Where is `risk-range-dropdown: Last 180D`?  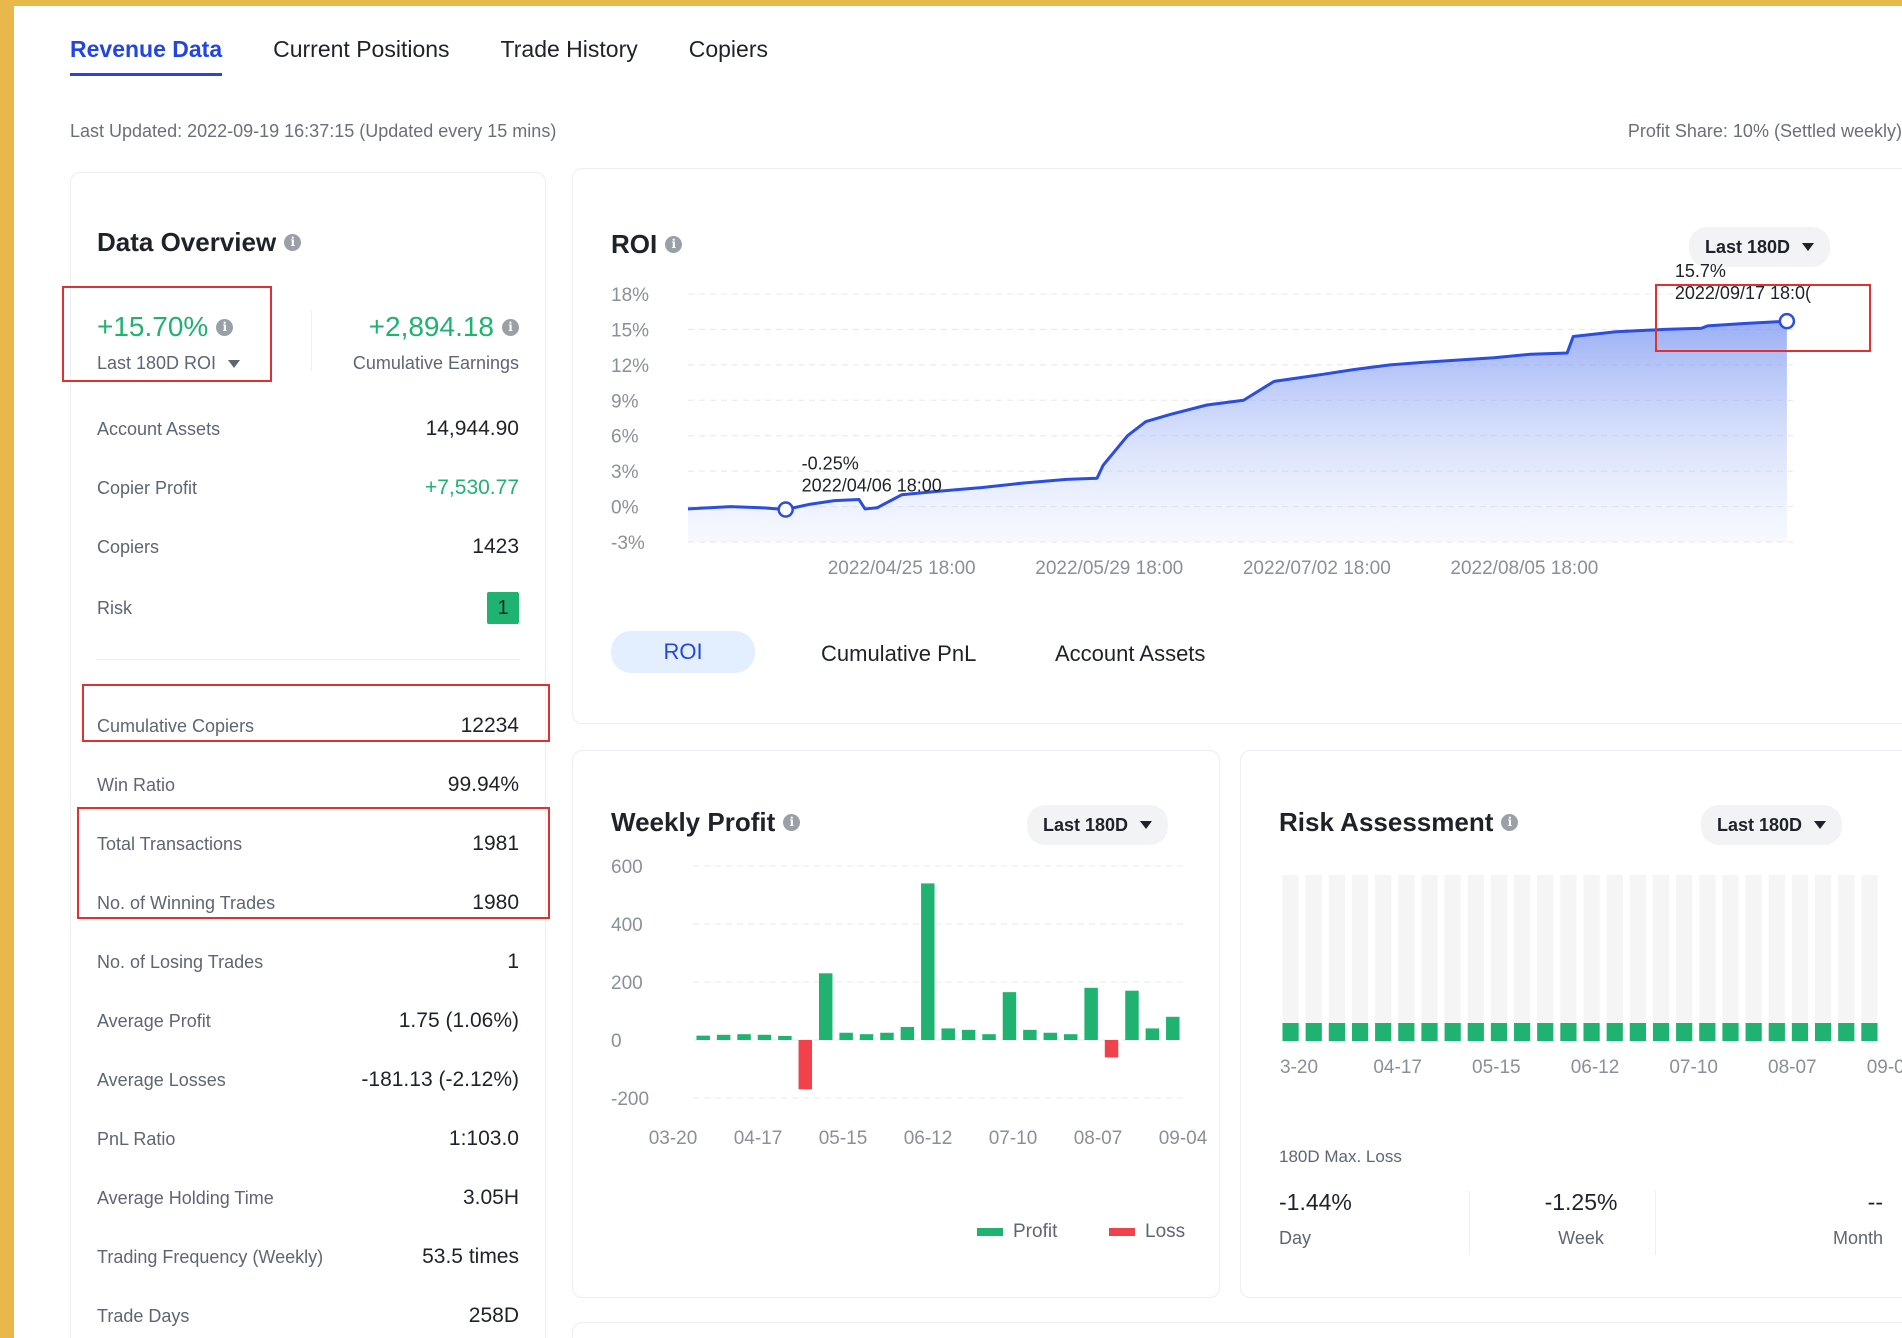
risk-range-dropdown: Last 180D is located at coordinates (1772, 825).